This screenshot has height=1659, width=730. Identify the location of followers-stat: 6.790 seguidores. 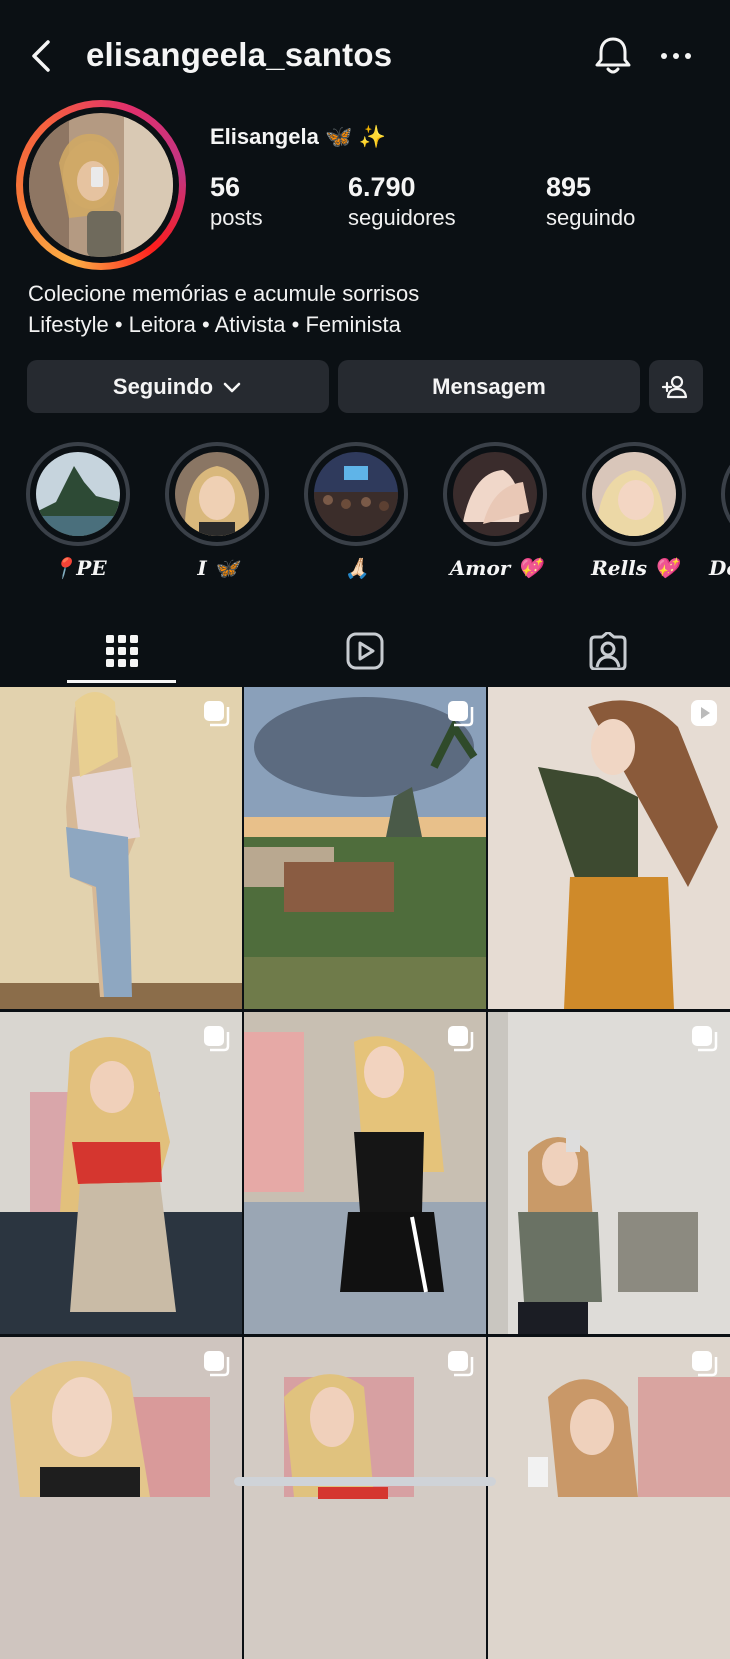
(402, 201).